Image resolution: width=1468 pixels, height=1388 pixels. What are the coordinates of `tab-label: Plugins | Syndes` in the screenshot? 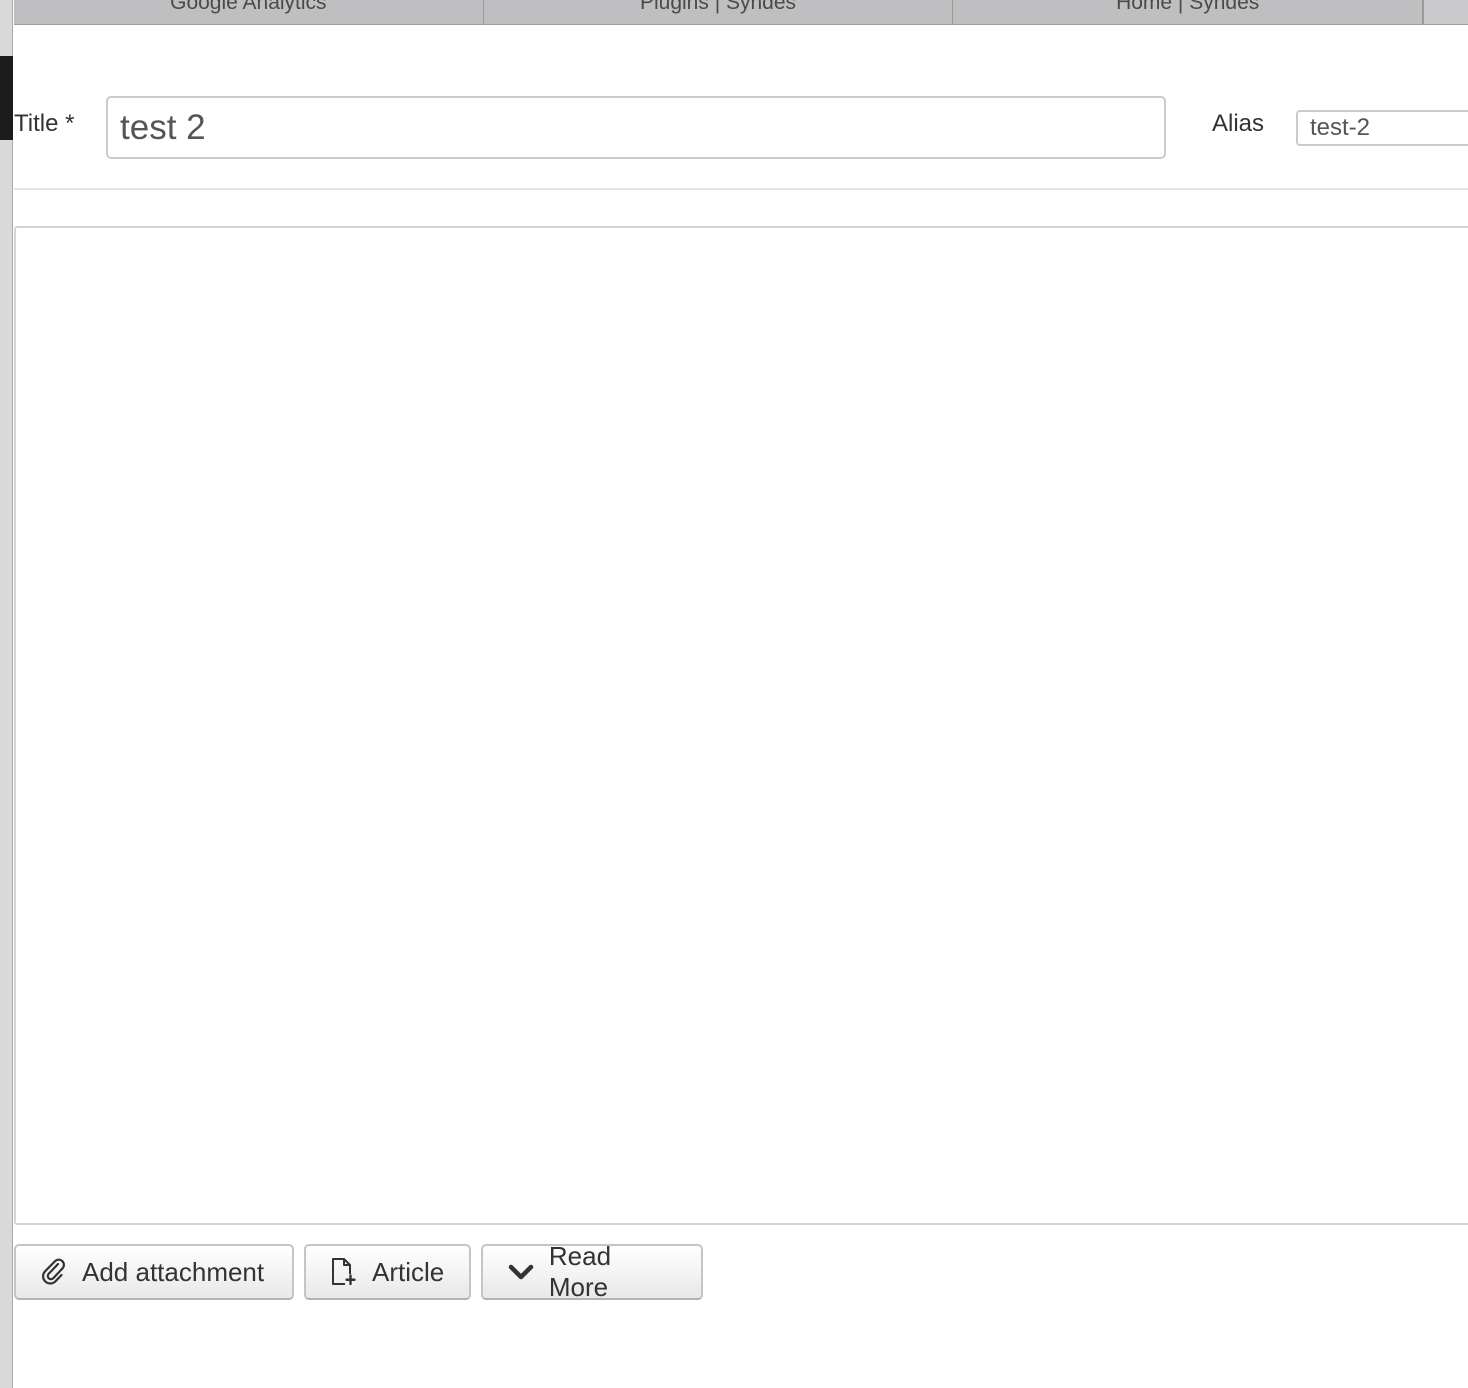 It's located at (718, 7).